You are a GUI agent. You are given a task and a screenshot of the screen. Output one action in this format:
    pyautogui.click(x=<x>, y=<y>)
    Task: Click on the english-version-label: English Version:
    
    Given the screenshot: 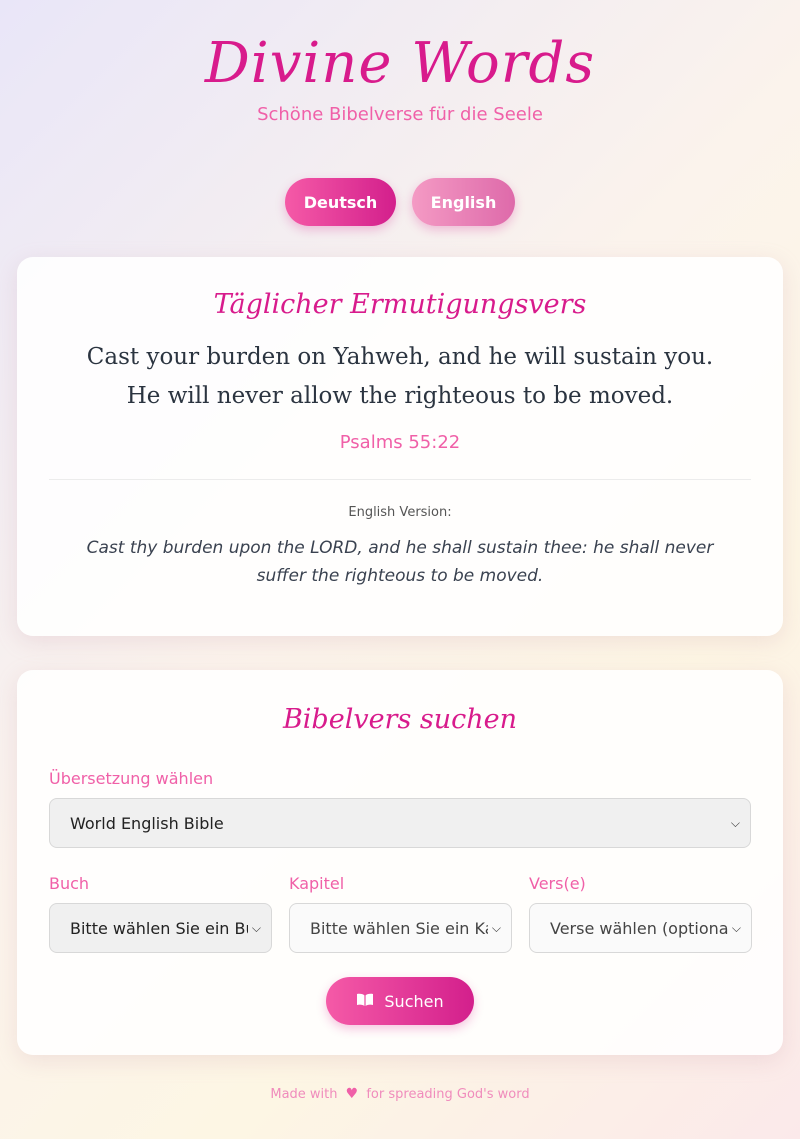 What is the action you would take?
    pyautogui.click(x=400, y=512)
    